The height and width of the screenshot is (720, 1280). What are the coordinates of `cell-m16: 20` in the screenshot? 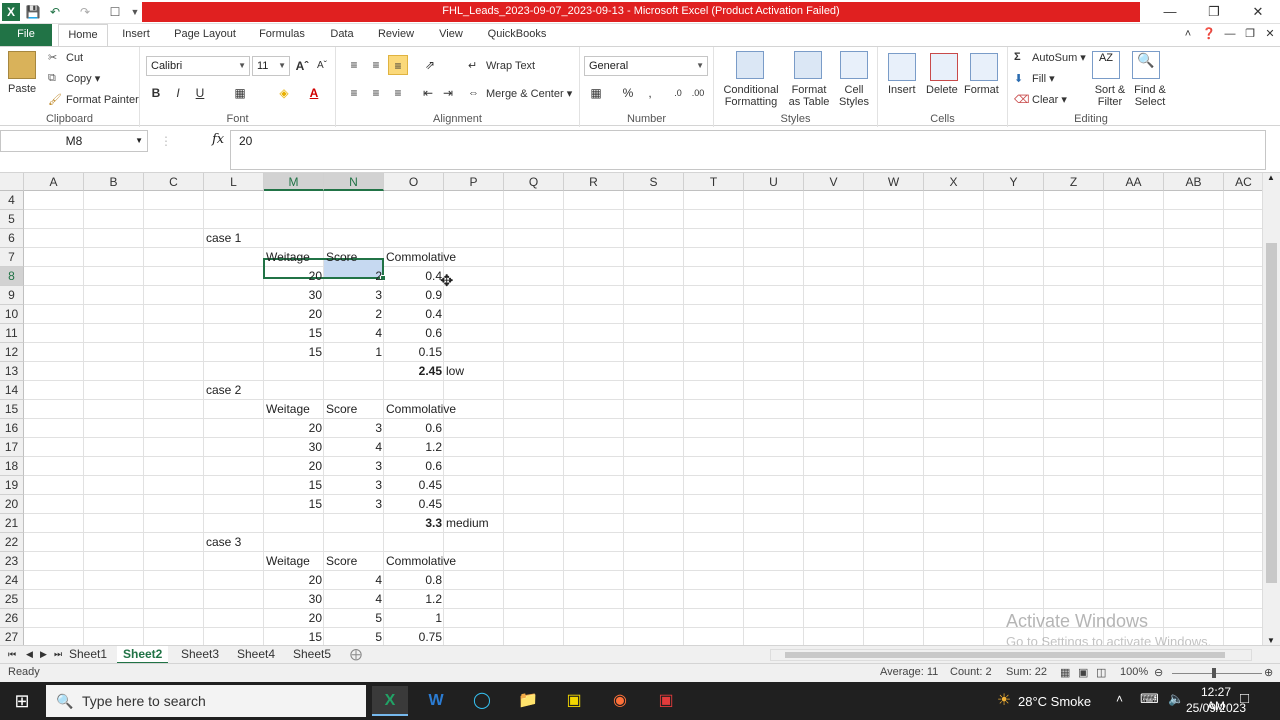 It's located at (294, 428).